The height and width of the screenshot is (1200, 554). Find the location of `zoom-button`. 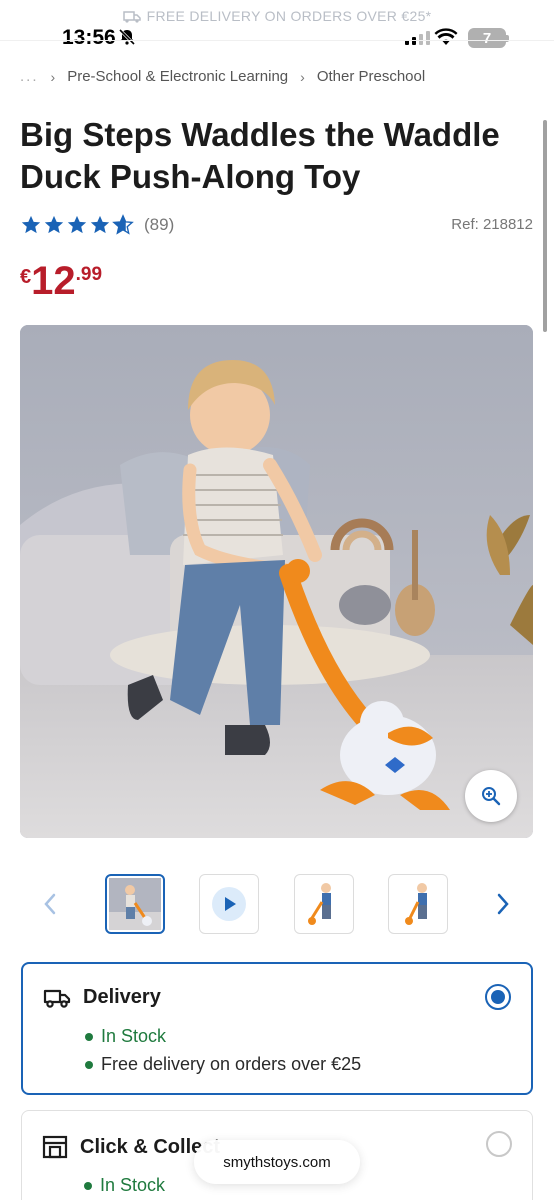

zoom-button is located at coordinates (491, 796).